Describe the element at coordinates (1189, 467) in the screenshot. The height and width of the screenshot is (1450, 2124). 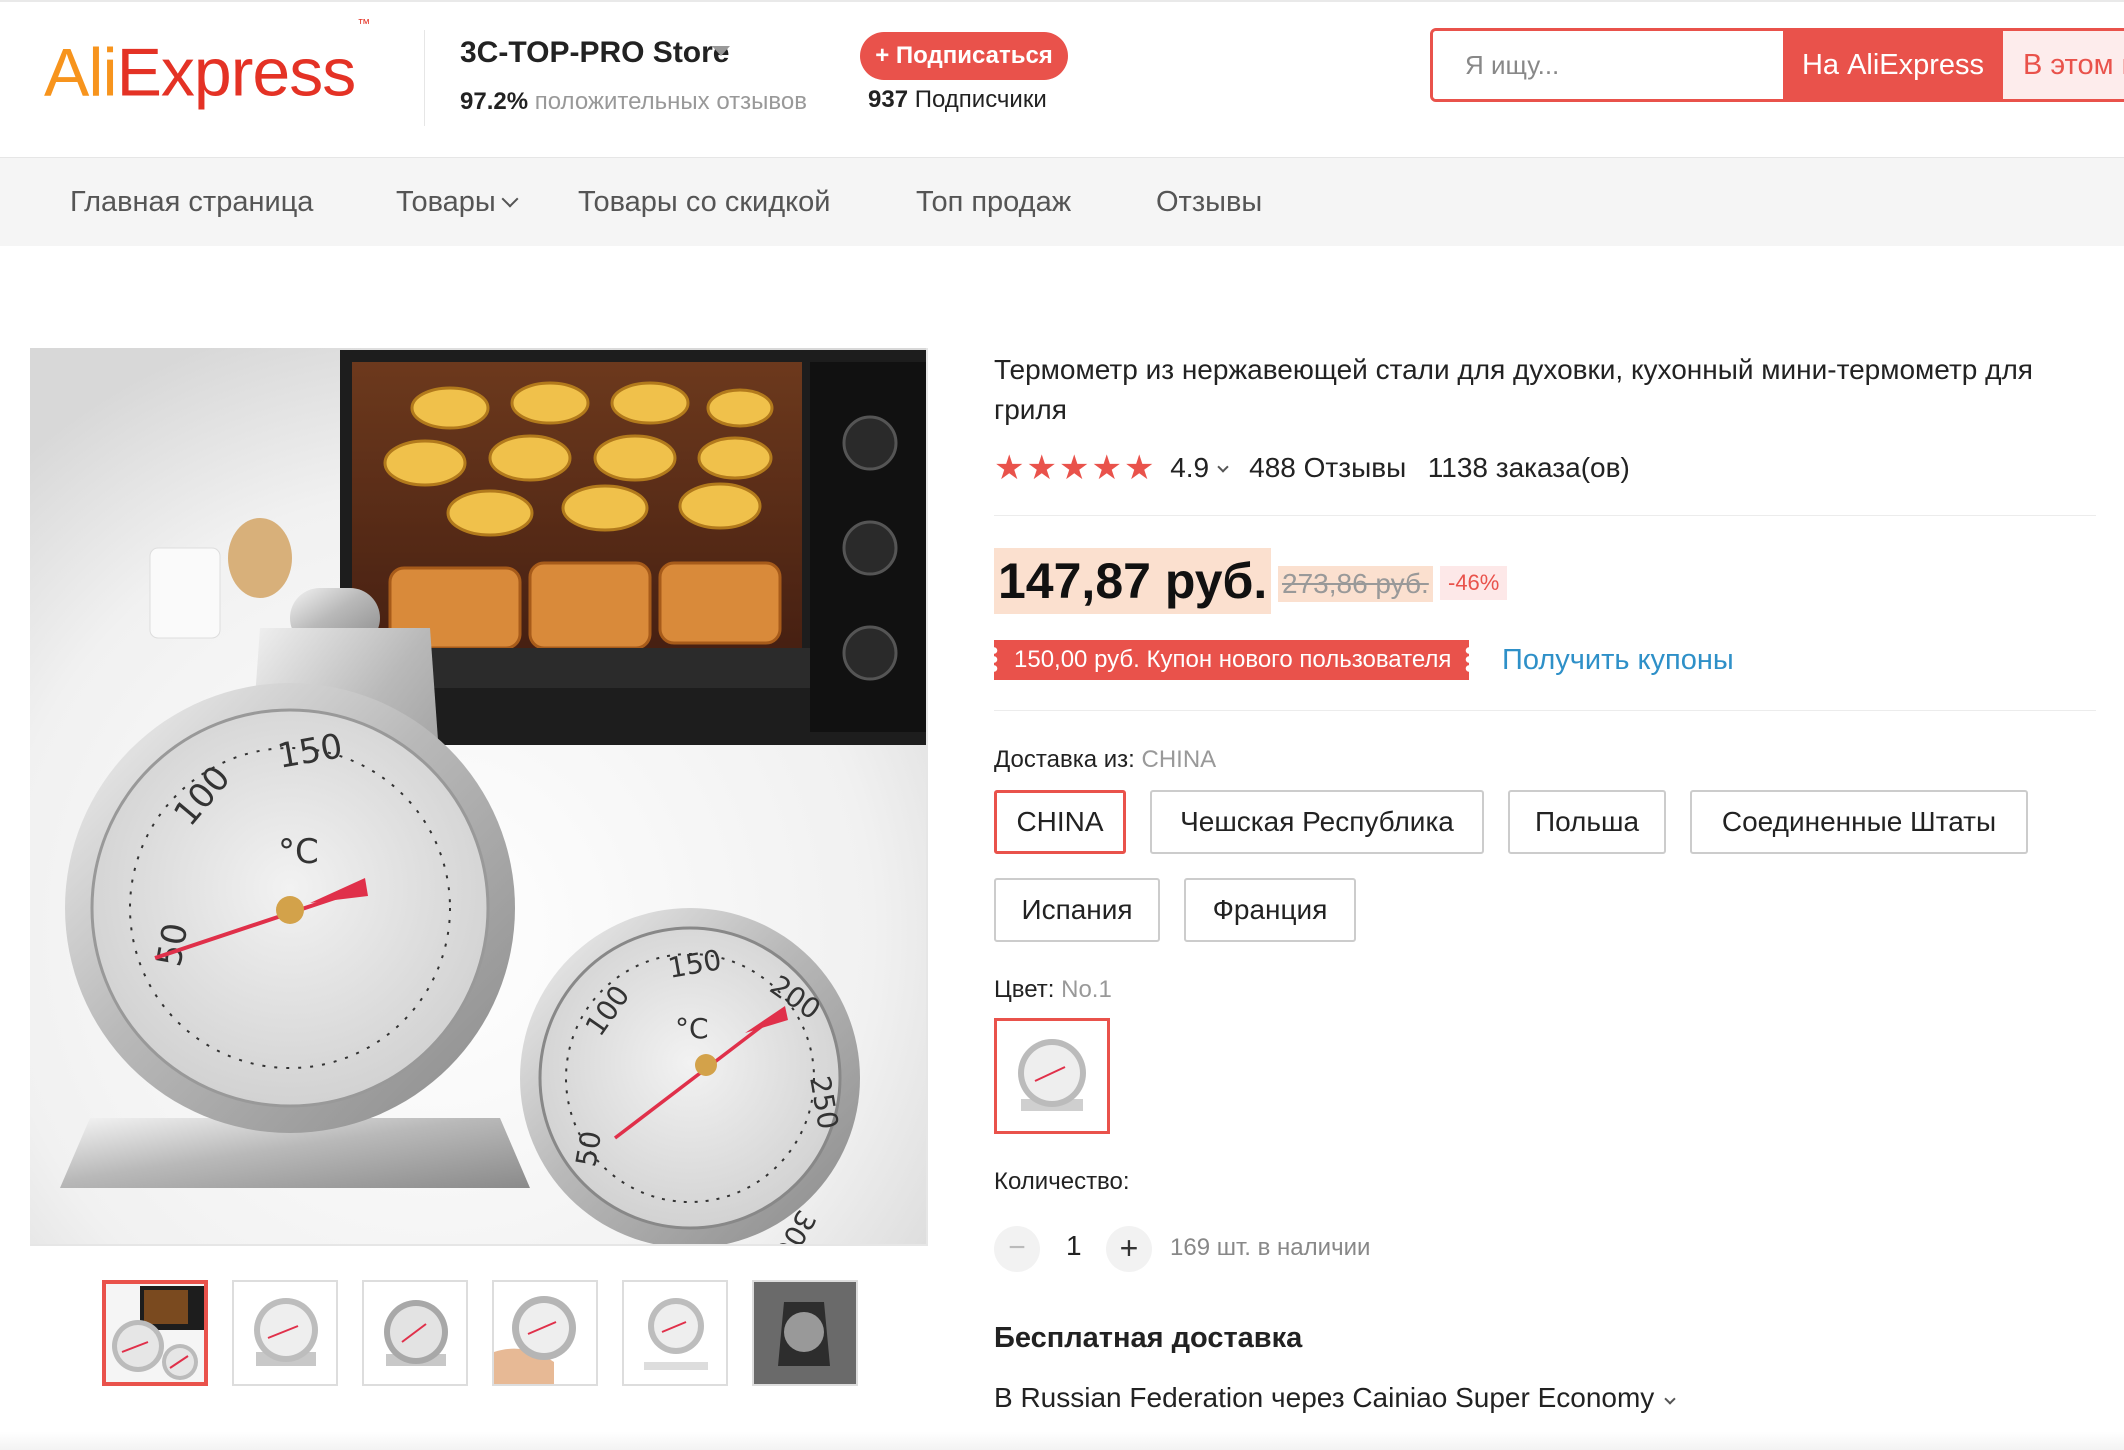
I see `rating-value: 4.9` at that location.